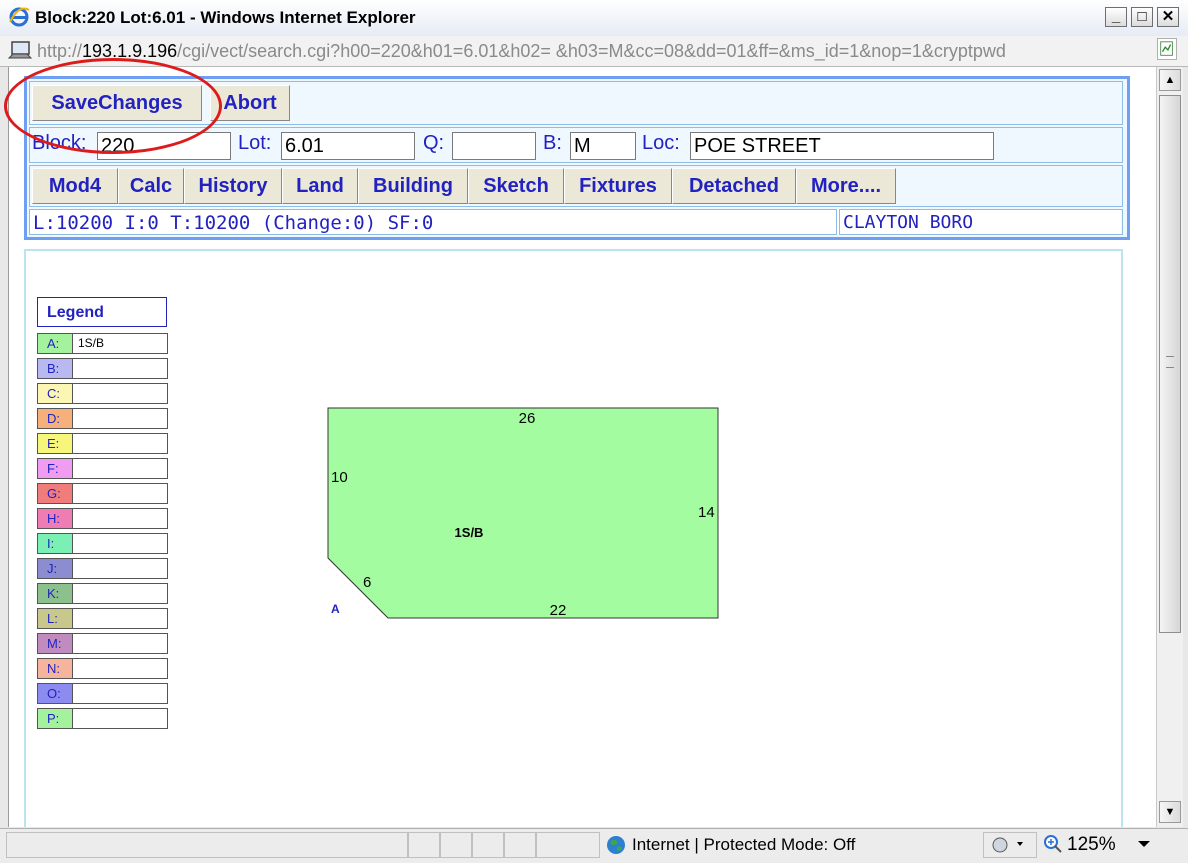 This screenshot has width=1188, height=863. Describe the element at coordinates (102, 393) in the screenshot. I see `legend-row: C:` at that location.